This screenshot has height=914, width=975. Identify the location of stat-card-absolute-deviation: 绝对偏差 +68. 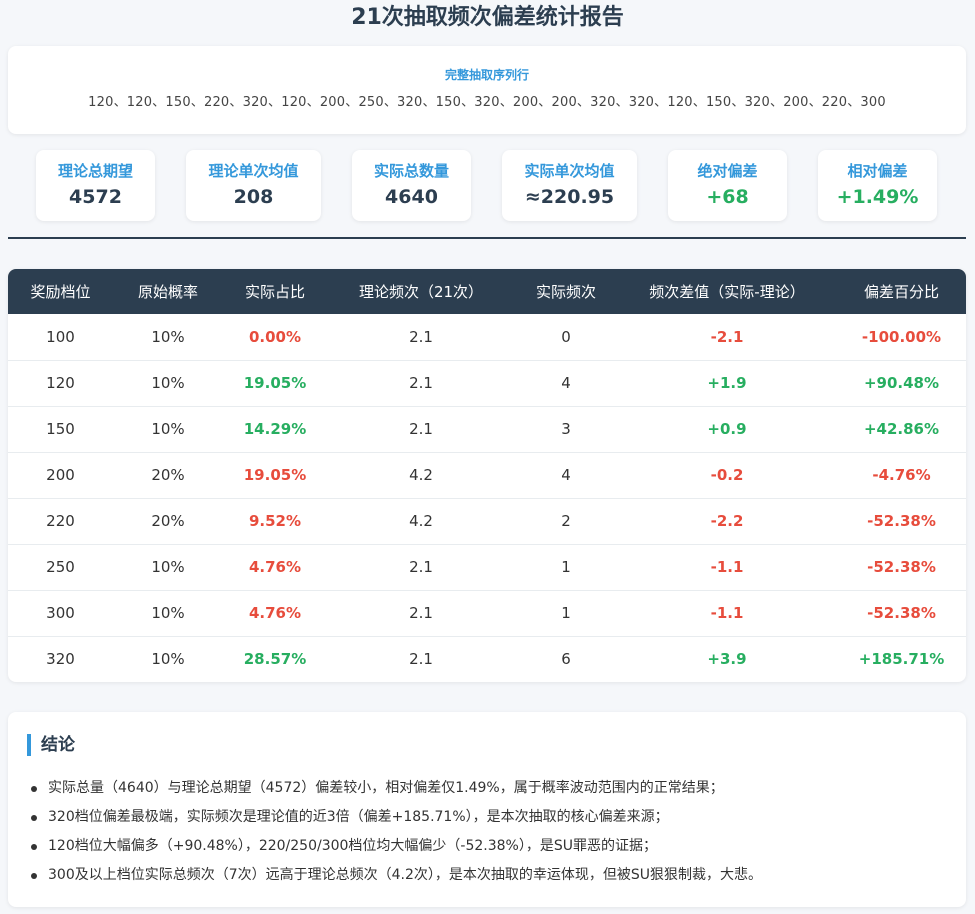
(727, 185).